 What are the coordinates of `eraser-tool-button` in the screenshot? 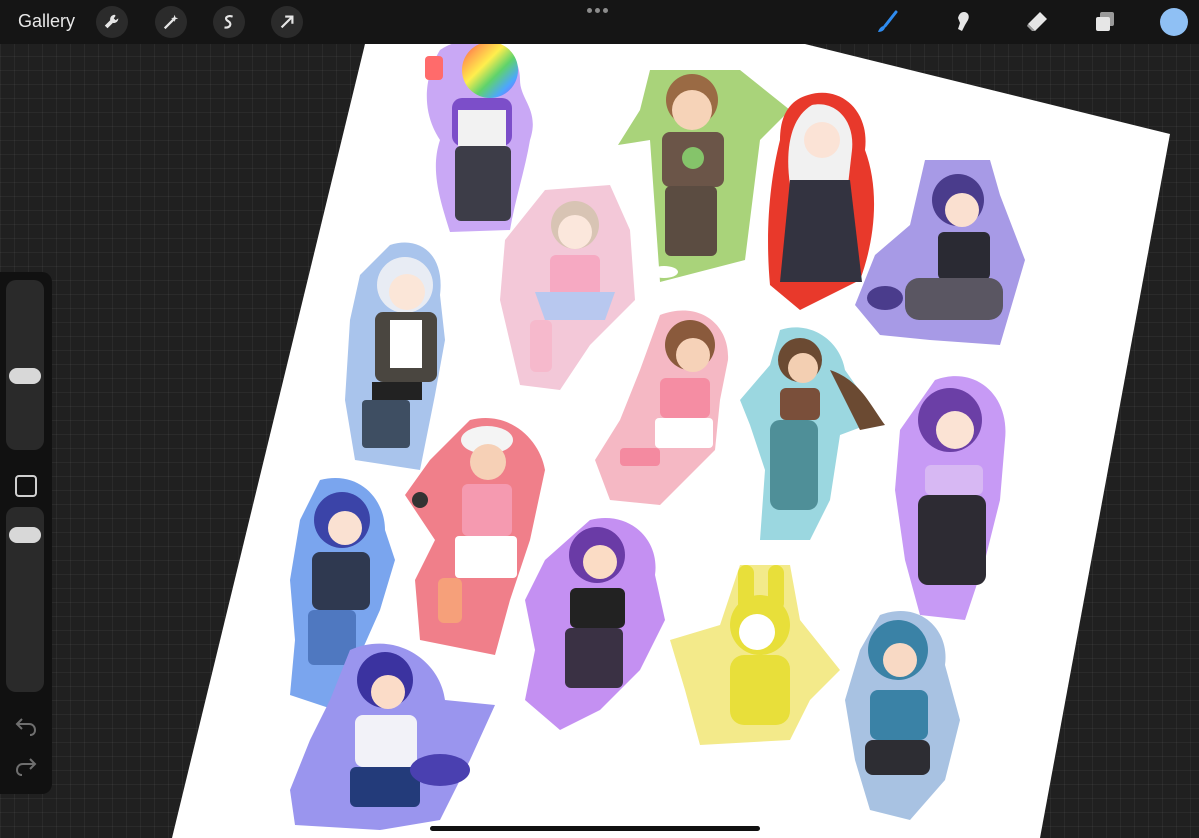 It's located at (1037, 22).